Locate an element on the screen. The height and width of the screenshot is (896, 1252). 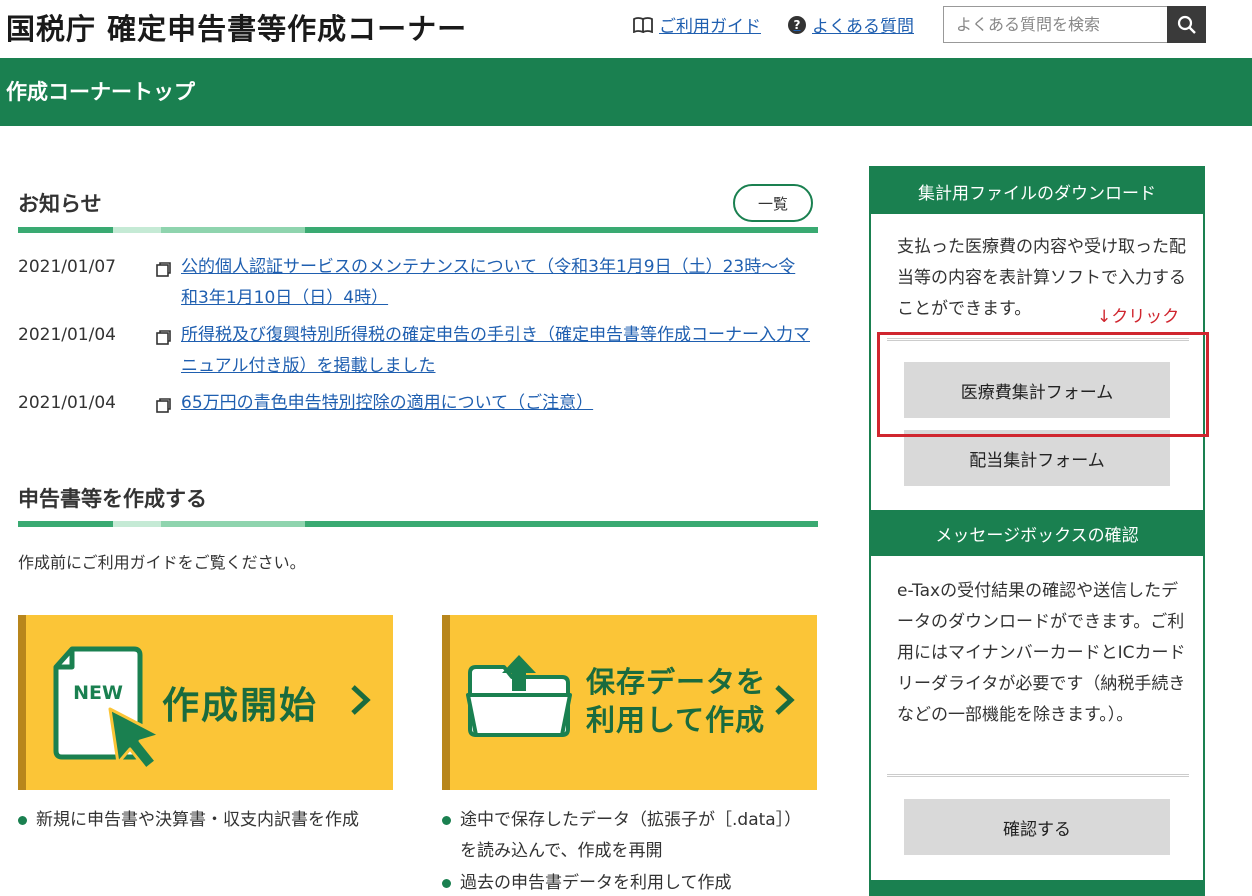
page-title: 作成コーナートップ is located at coordinates (100, 92).